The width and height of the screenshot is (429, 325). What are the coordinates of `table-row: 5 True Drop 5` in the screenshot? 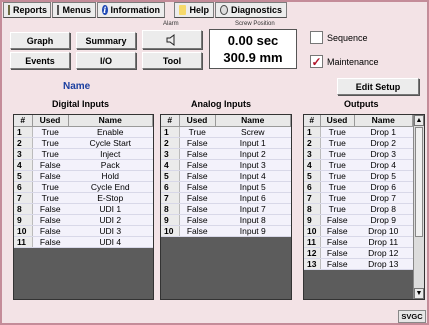 It's located at (358, 176).